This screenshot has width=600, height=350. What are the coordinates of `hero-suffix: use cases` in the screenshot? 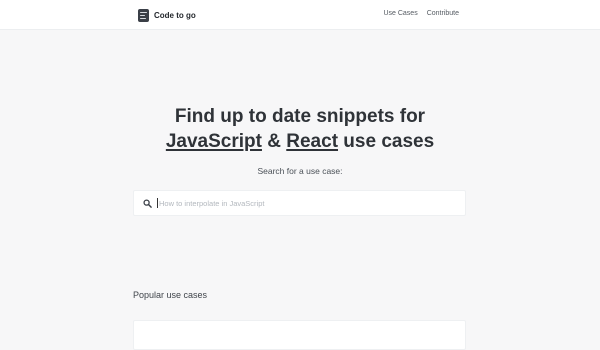 It's located at (389, 141).